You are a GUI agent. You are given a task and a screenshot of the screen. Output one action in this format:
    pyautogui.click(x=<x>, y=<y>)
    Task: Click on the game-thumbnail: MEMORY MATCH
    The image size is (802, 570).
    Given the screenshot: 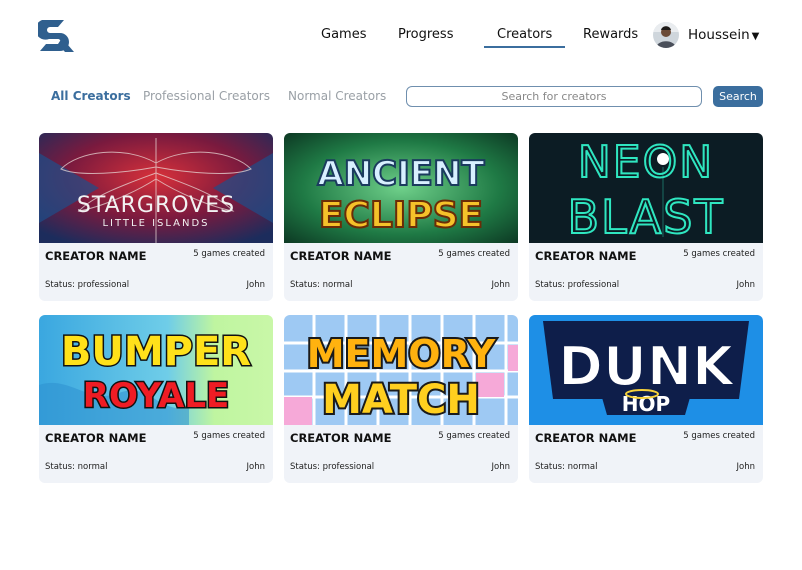 What is the action you would take?
    pyautogui.click(x=401, y=370)
    